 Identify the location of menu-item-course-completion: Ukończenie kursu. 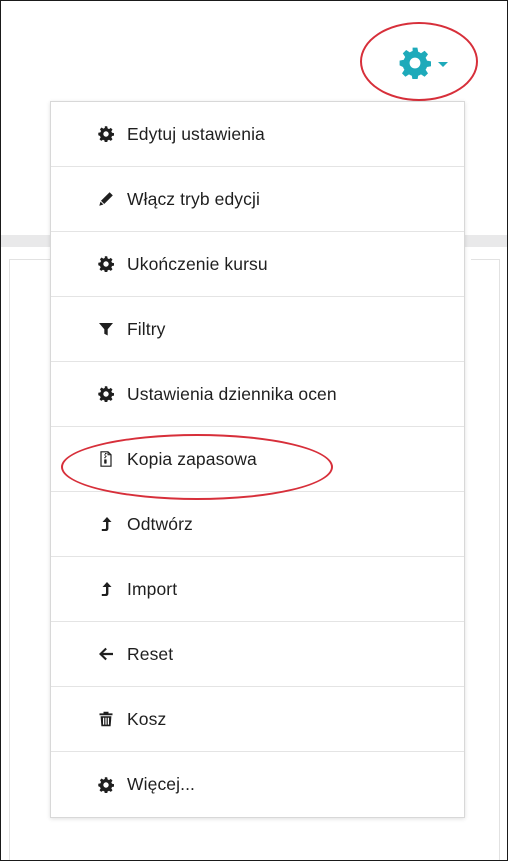
(257, 264).